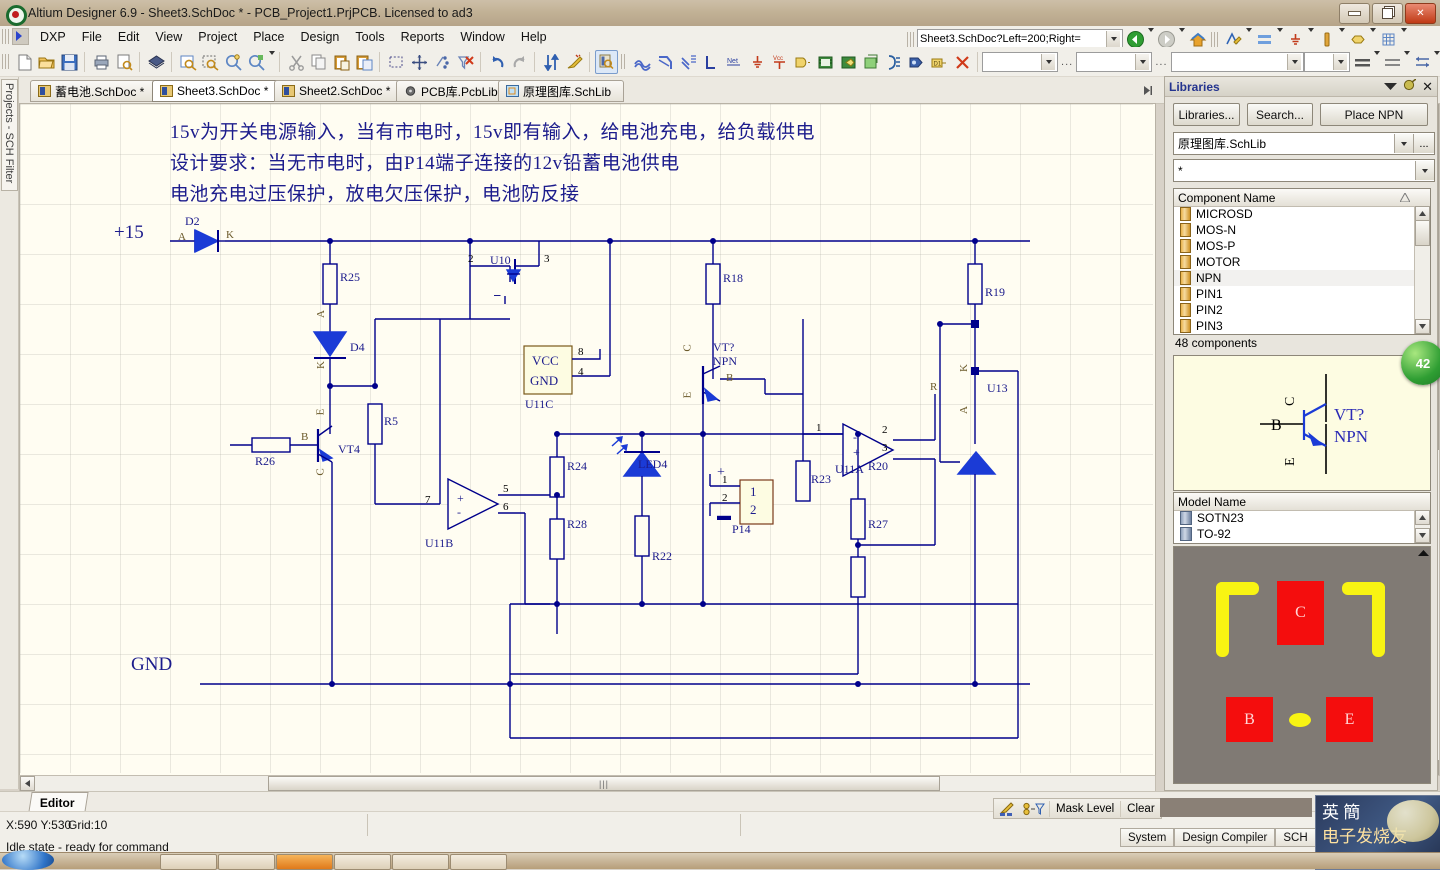  What do you see at coordinates (1295, 837) in the screenshot?
I see `panel-button-sch: SCH` at bounding box center [1295, 837].